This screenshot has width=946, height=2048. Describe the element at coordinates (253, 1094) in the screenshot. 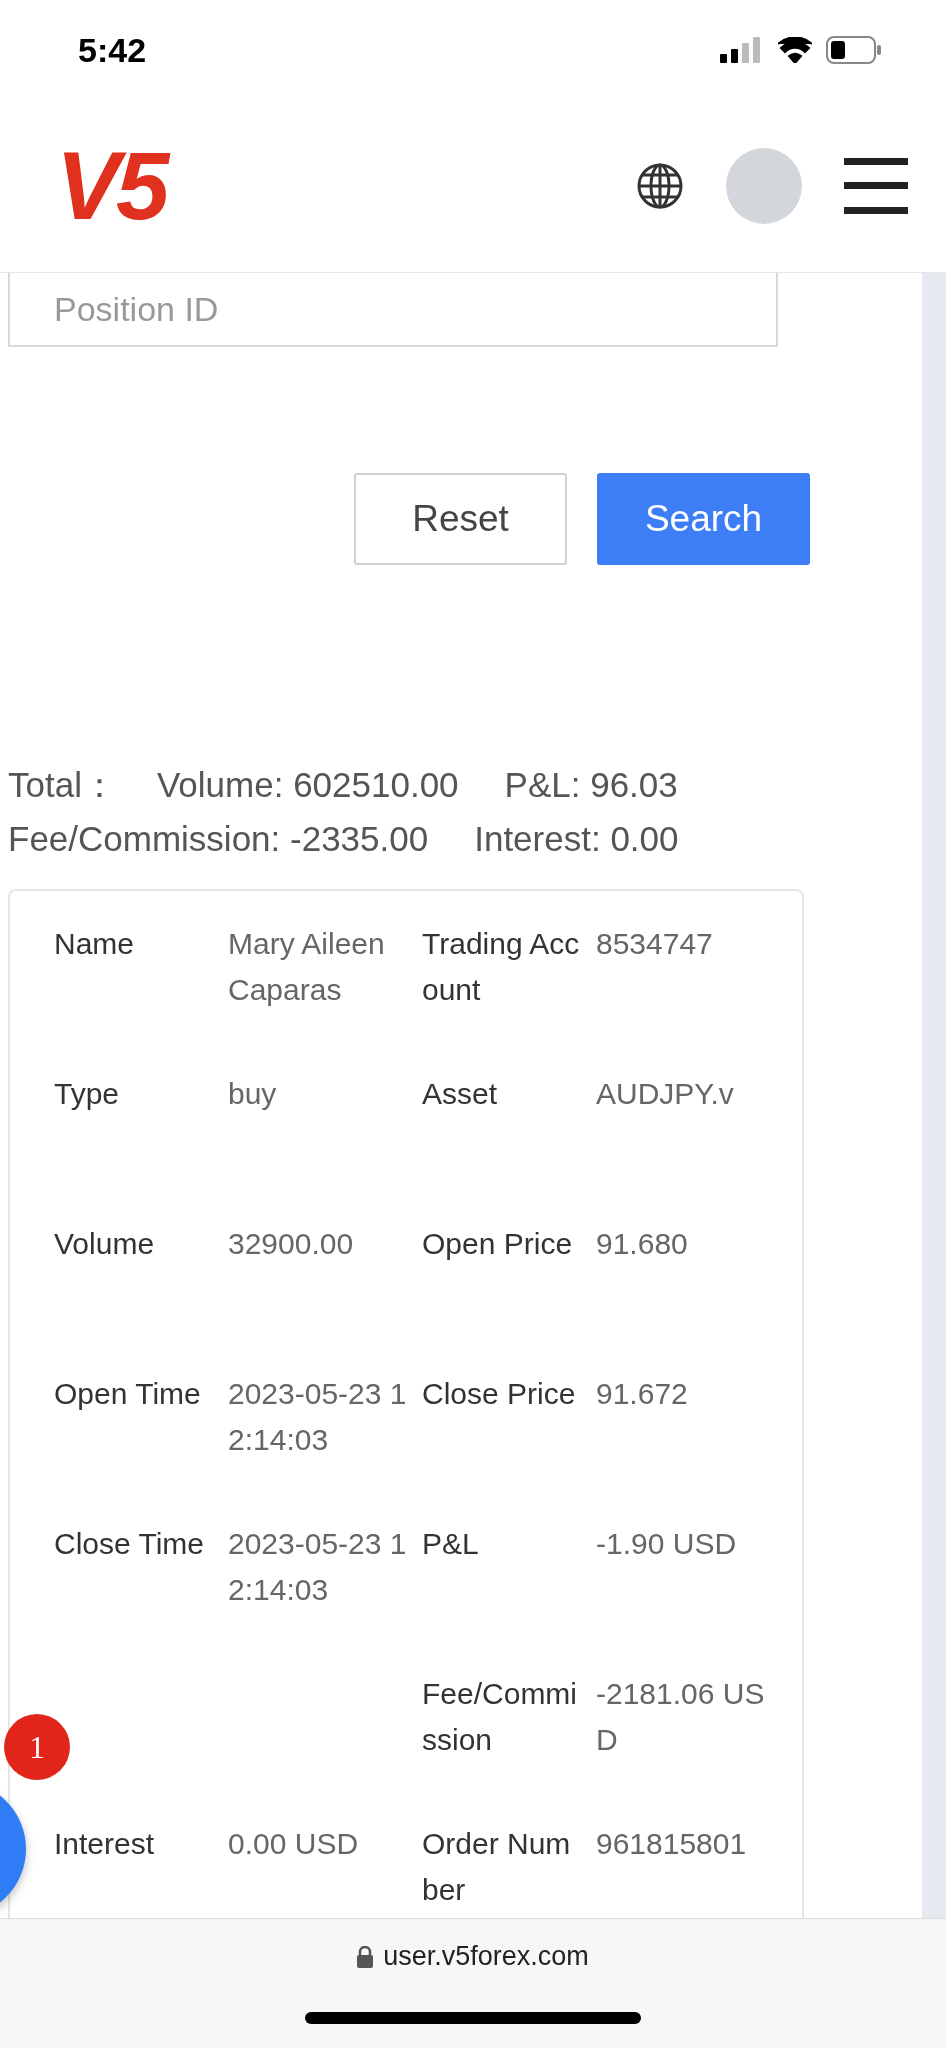

I see `field-value: buy` at that location.